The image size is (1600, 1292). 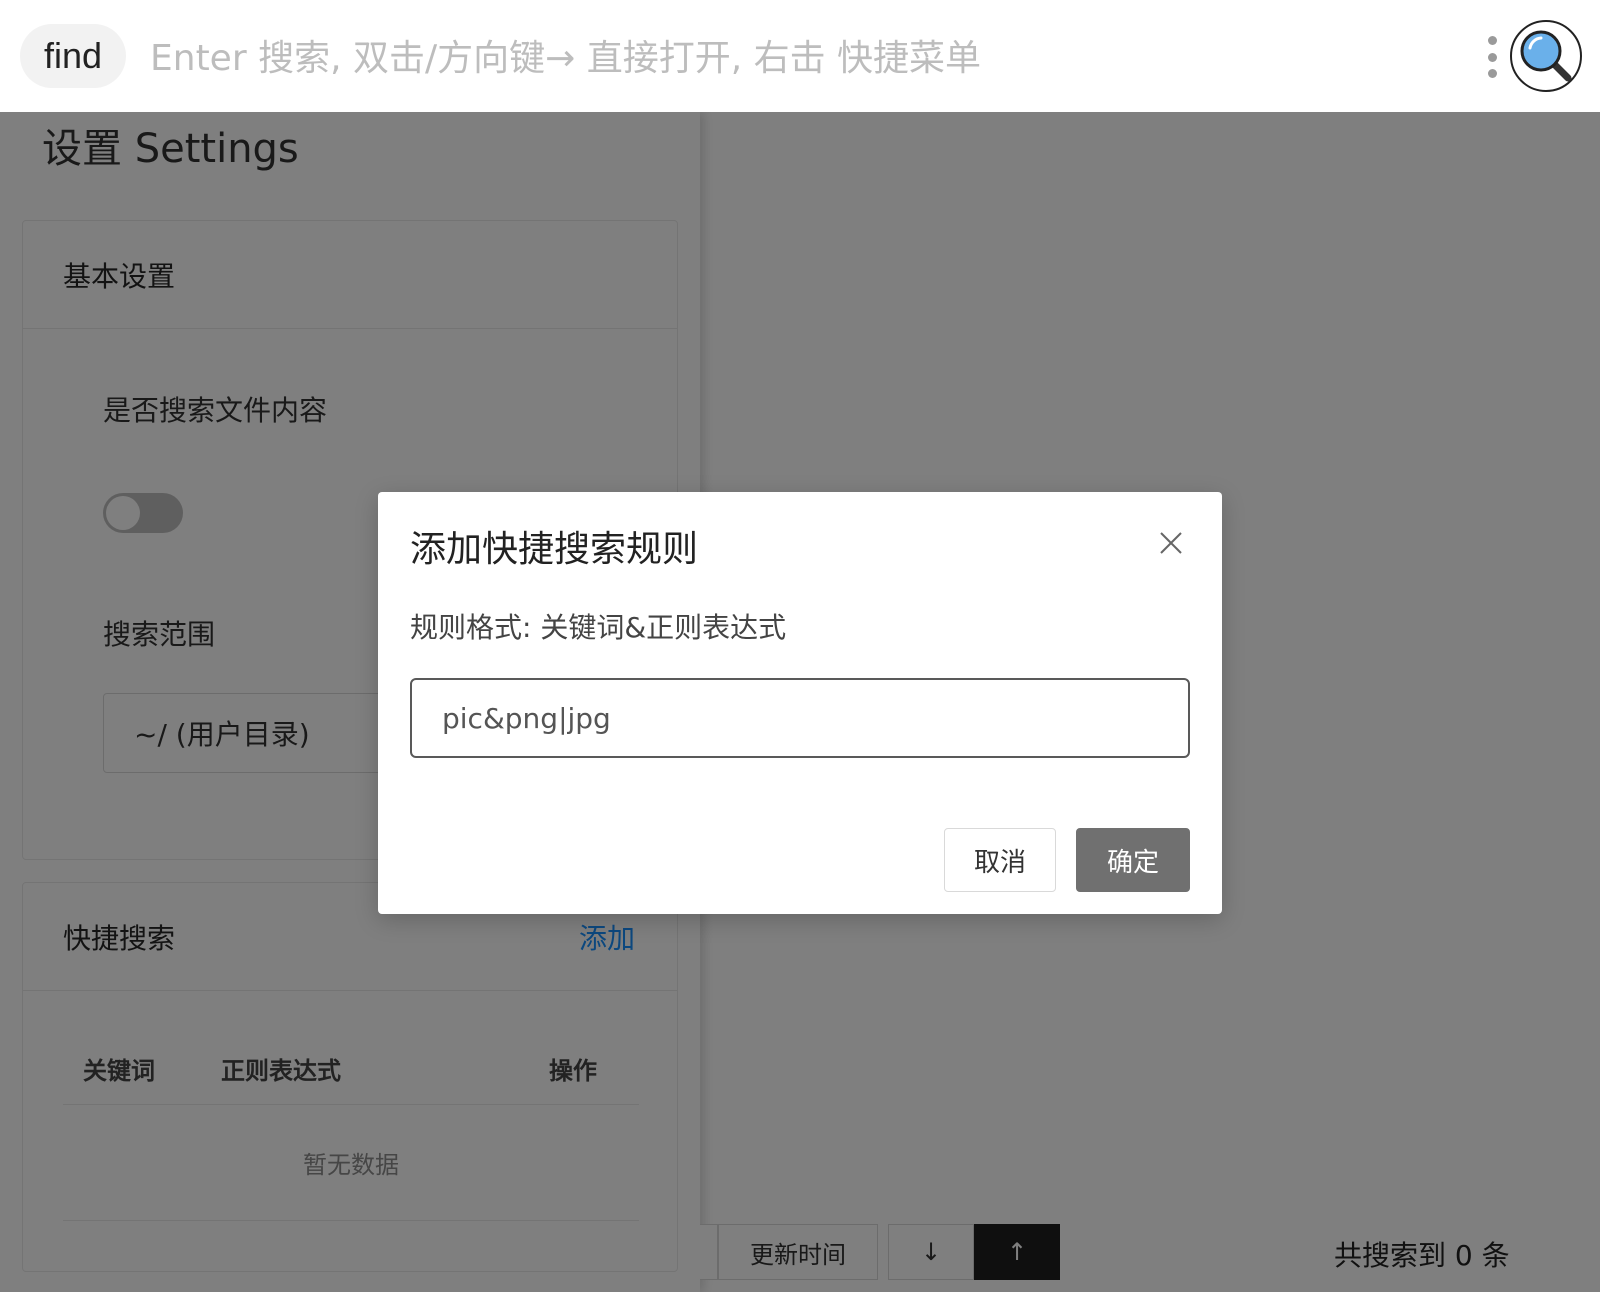 I want to click on find-mode-chip: find, so click(x=73, y=56).